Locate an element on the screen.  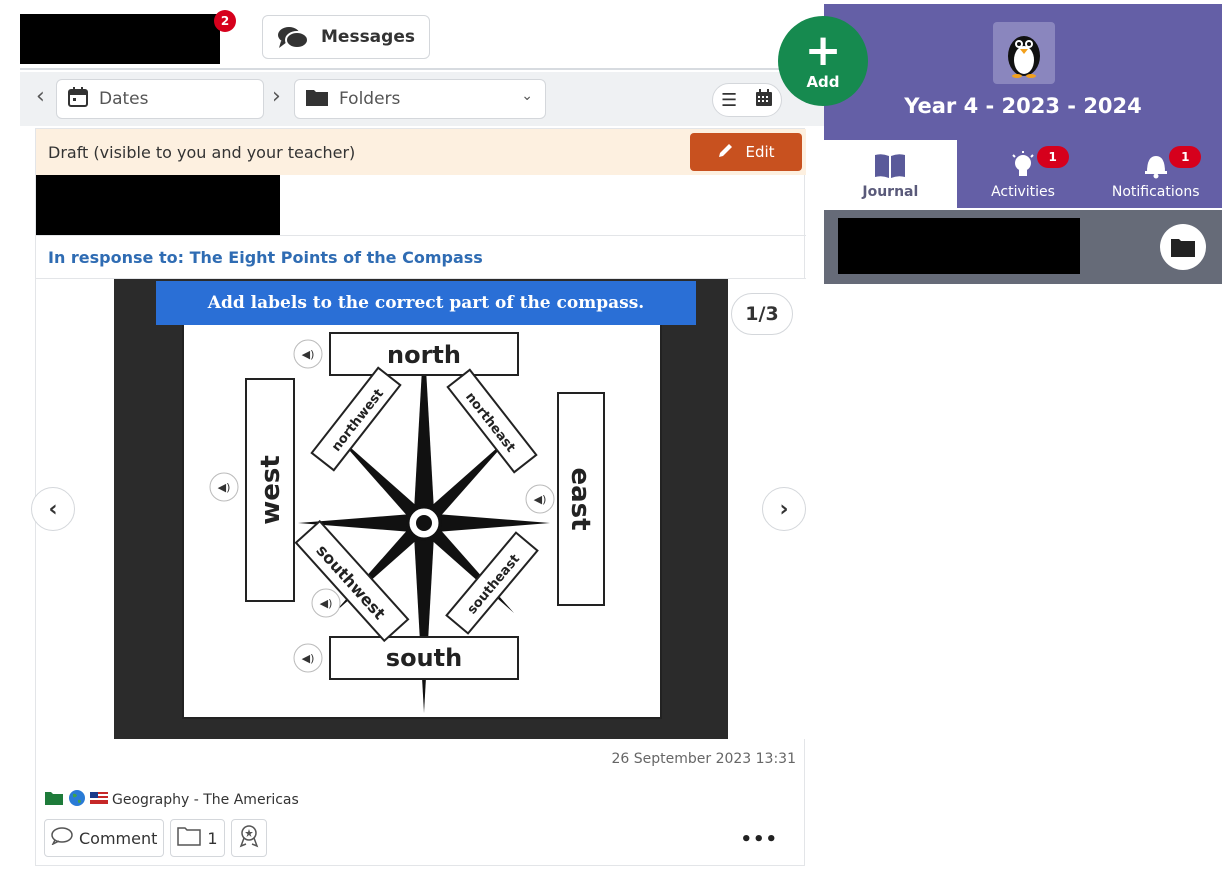
dates-filter: Dates is located at coordinates (160, 99).